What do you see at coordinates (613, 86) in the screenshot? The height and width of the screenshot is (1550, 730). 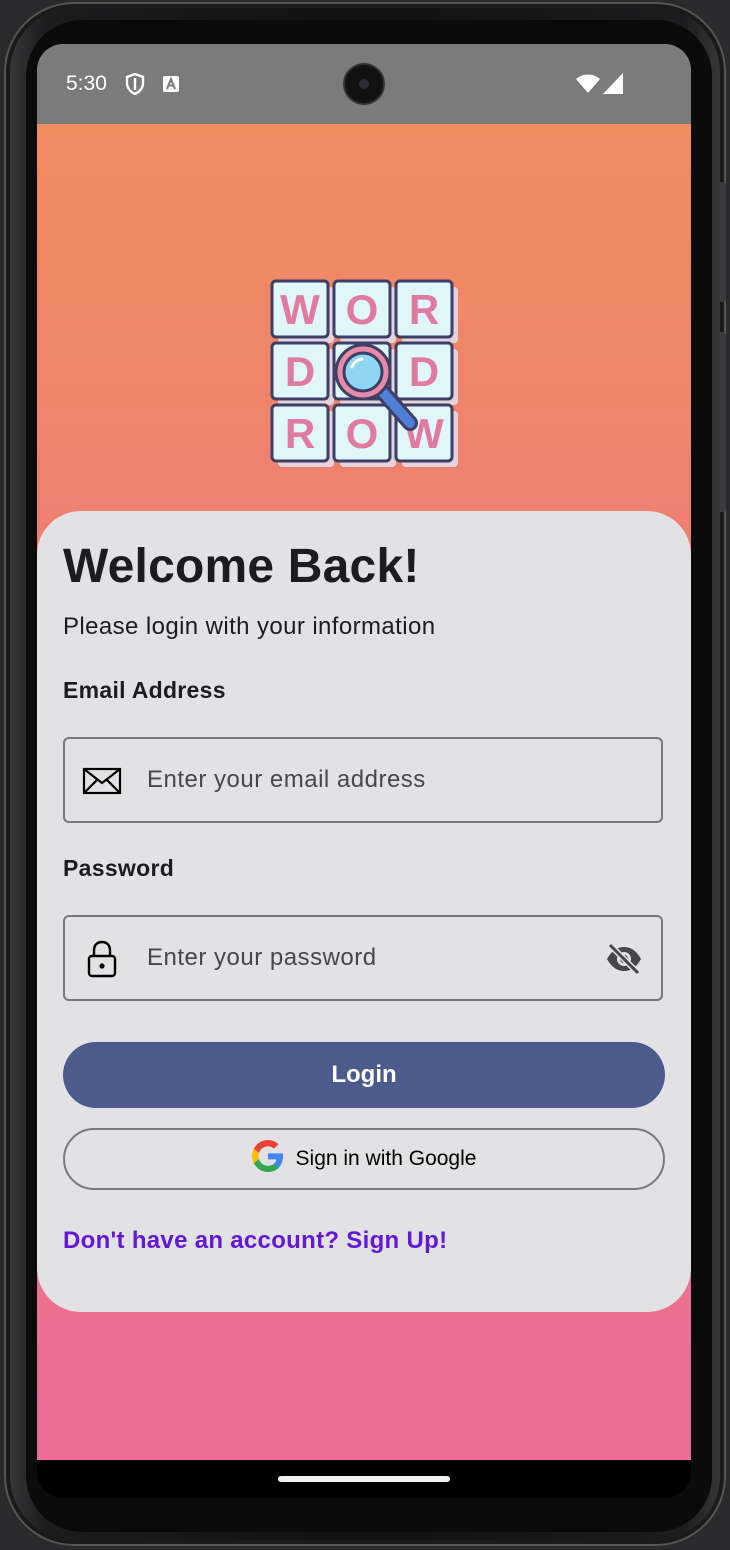 I see `cell-signal-icon` at bounding box center [613, 86].